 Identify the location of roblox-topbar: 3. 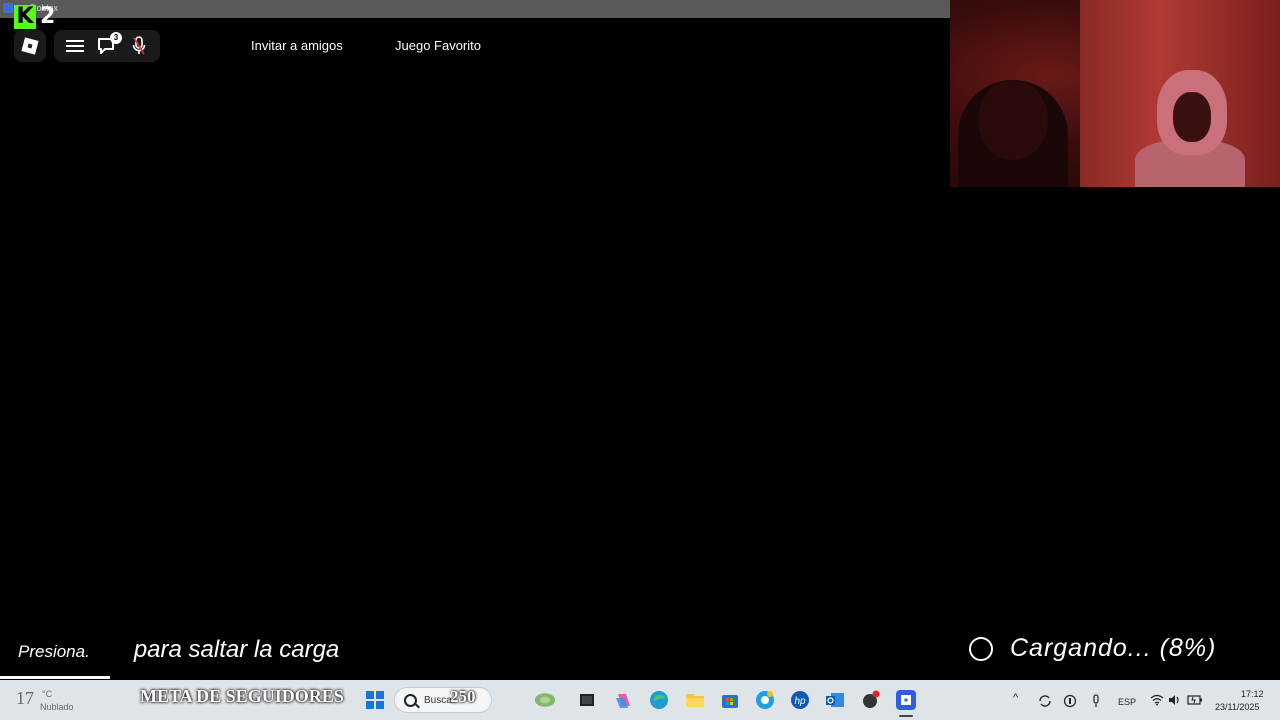
(87, 46).